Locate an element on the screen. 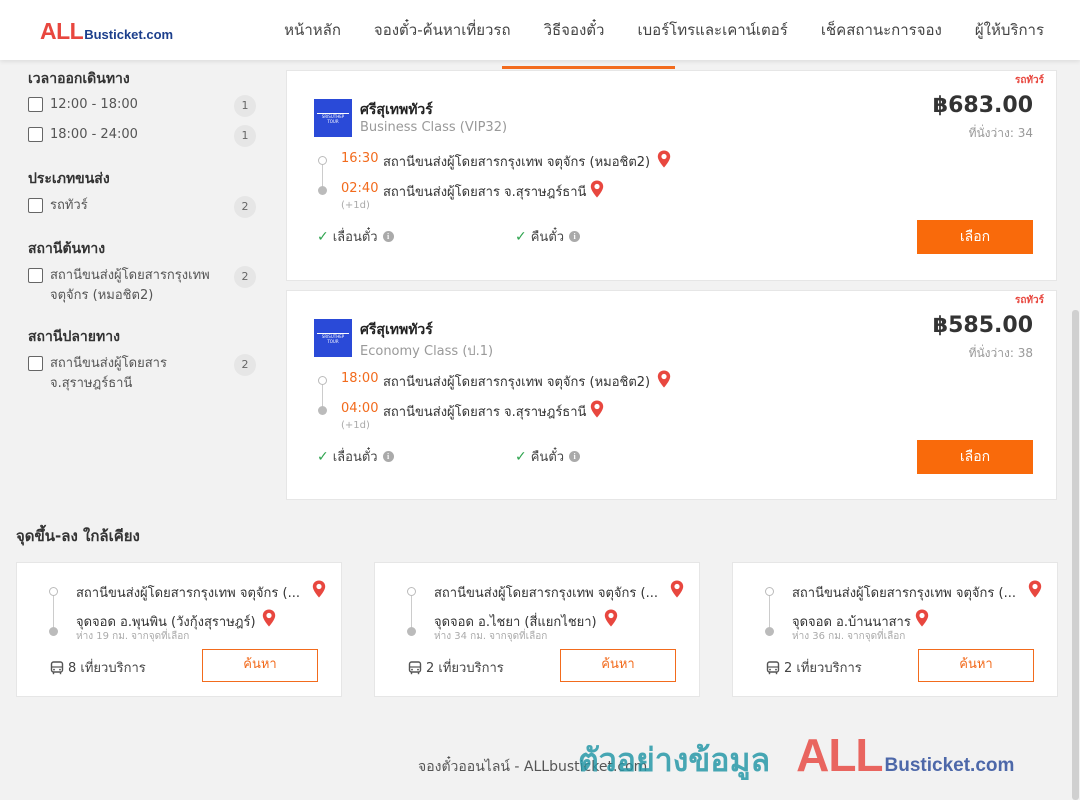 The height and width of the screenshot is (800, 1080). nearby-distance: ห่าง 34 กม. จากจุดที่เลือก is located at coordinates (491, 636).